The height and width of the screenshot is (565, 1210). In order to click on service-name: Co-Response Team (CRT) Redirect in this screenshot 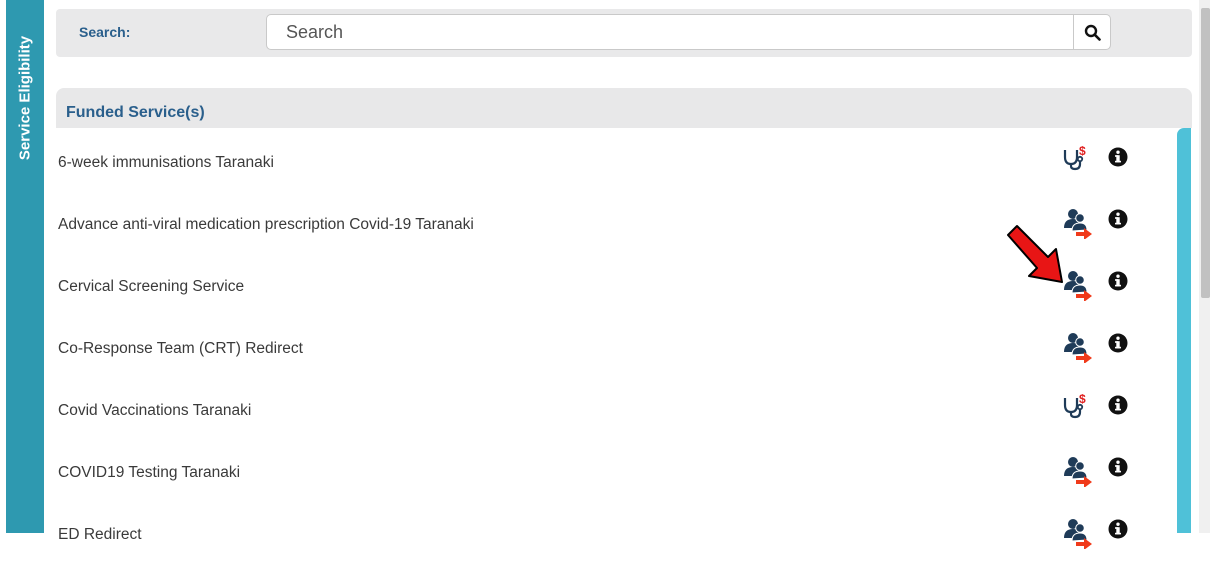, I will do `click(180, 349)`.